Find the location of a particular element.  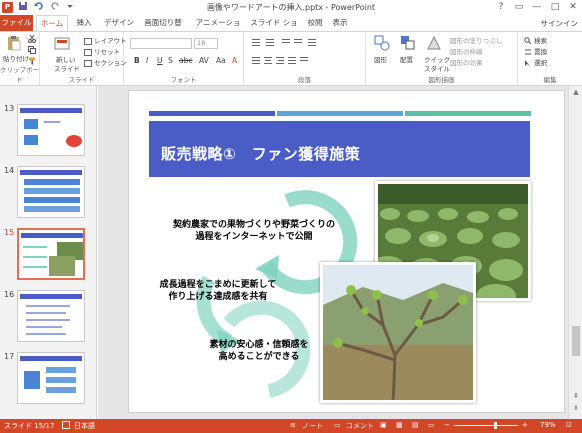

shadow-button: S is located at coordinates (170, 60).